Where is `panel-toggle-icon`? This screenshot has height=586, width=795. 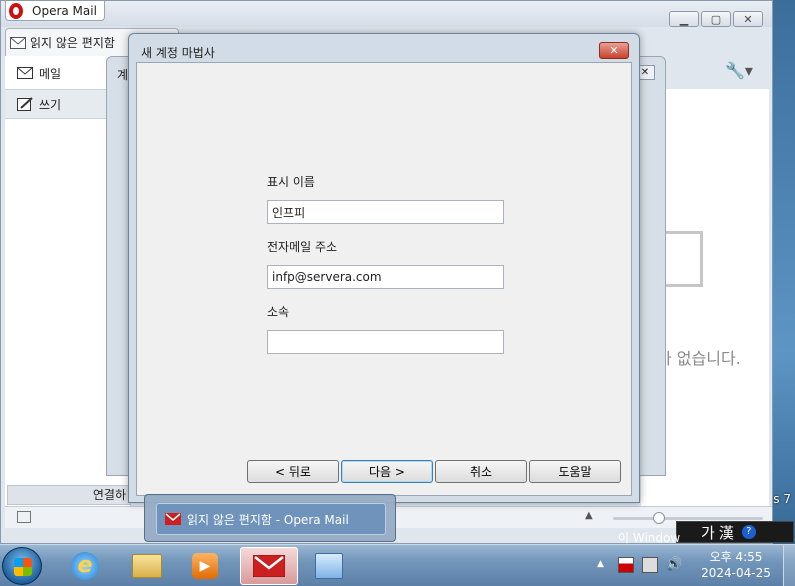
panel-toggle-icon is located at coordinates (24, 517).